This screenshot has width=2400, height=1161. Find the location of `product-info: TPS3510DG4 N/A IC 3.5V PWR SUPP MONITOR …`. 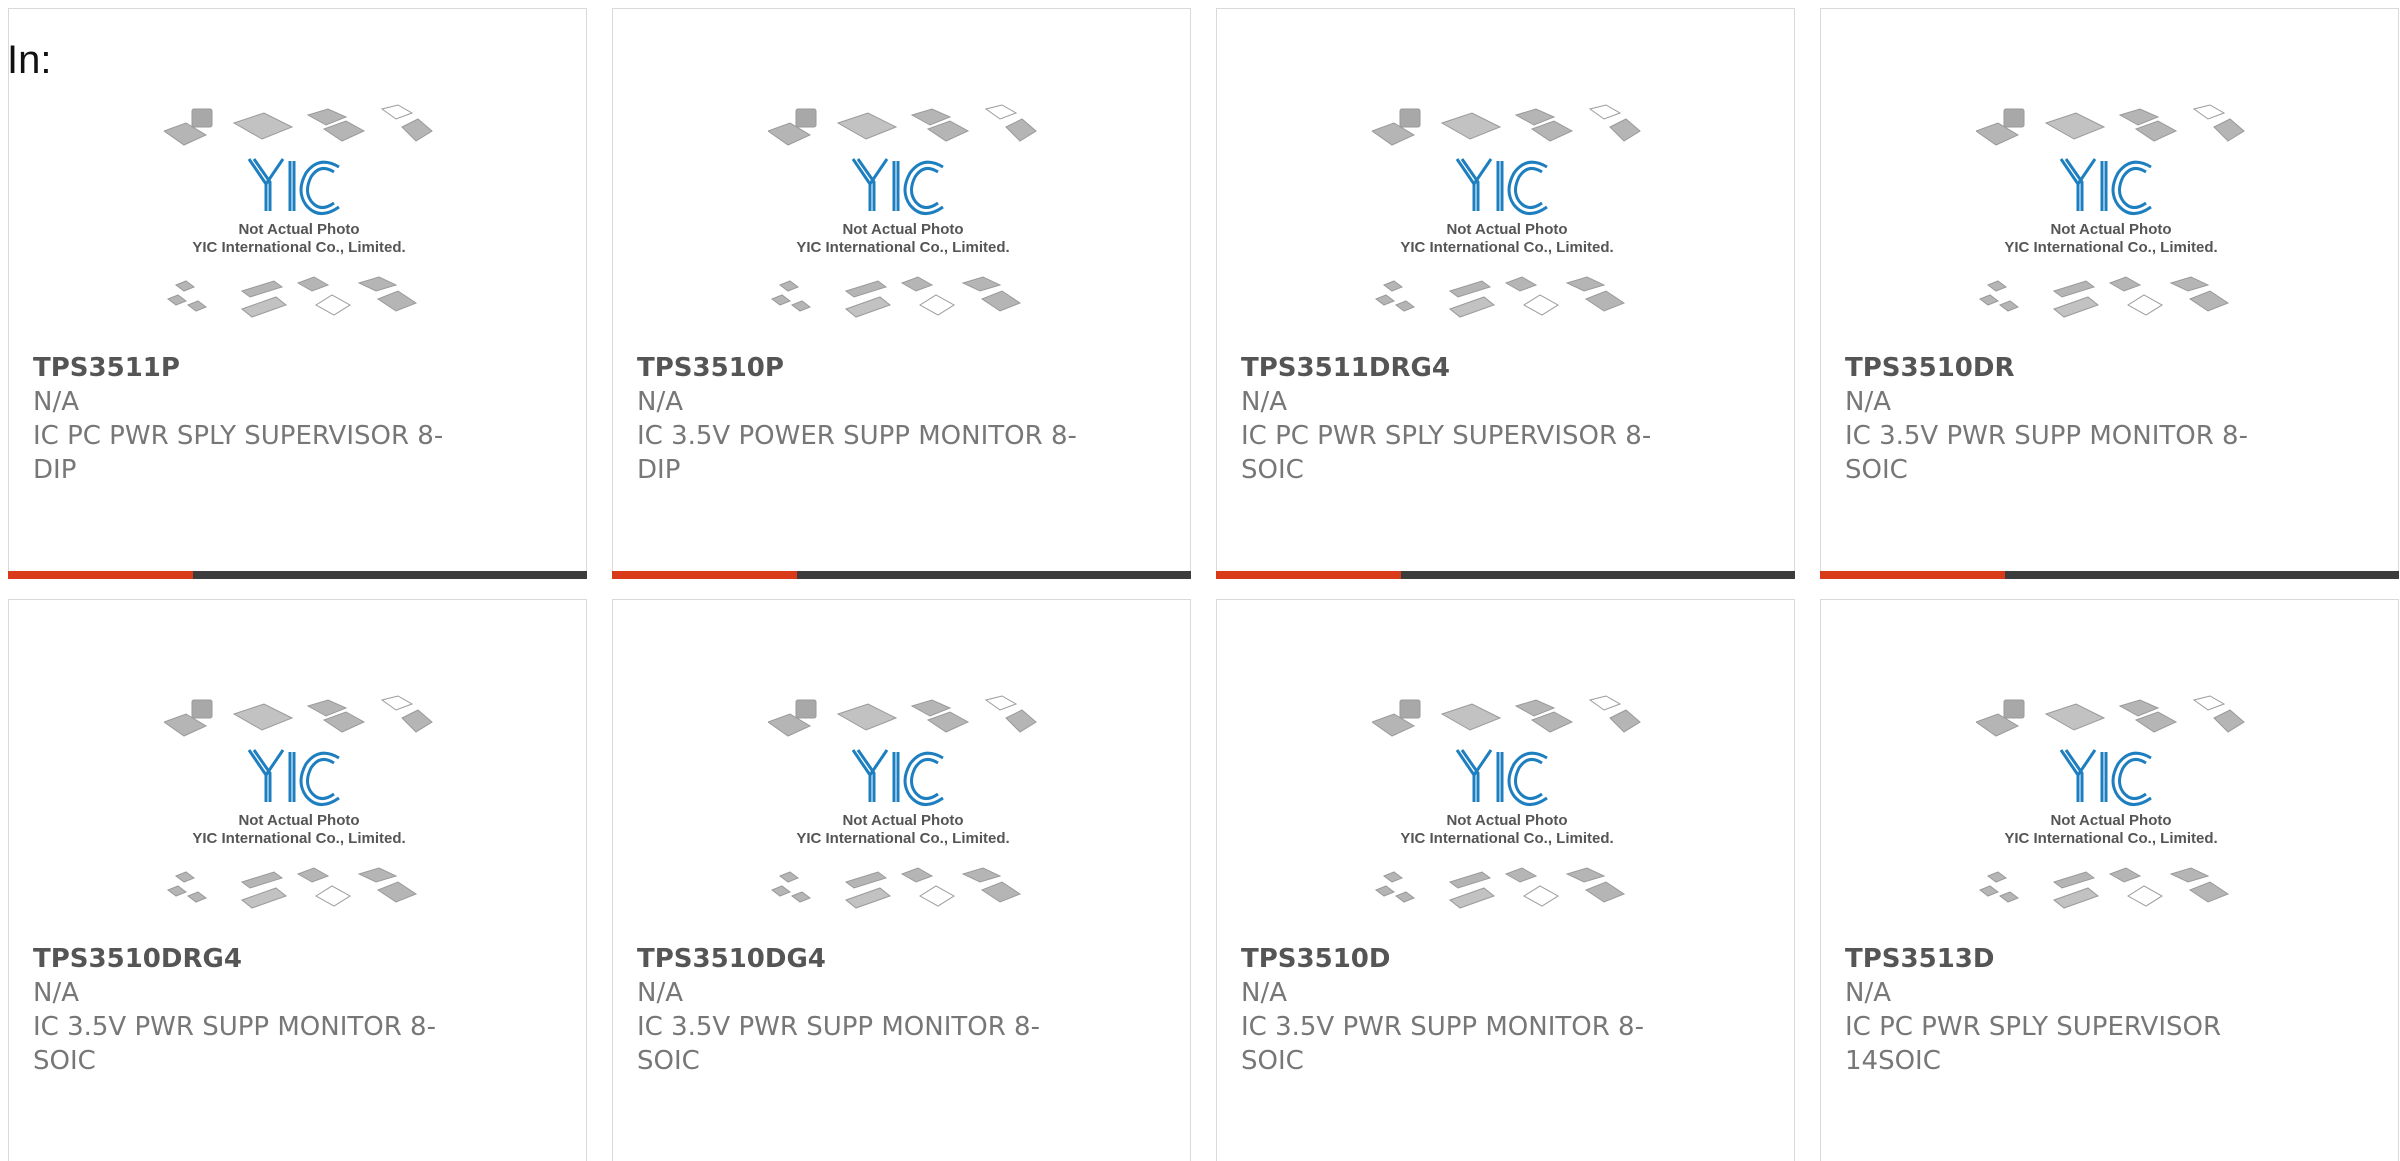

product-info: TPS3510DG4 N/A IC 3.5V PWR SUPP MONITOR … is located at coordinates (857, 1010).